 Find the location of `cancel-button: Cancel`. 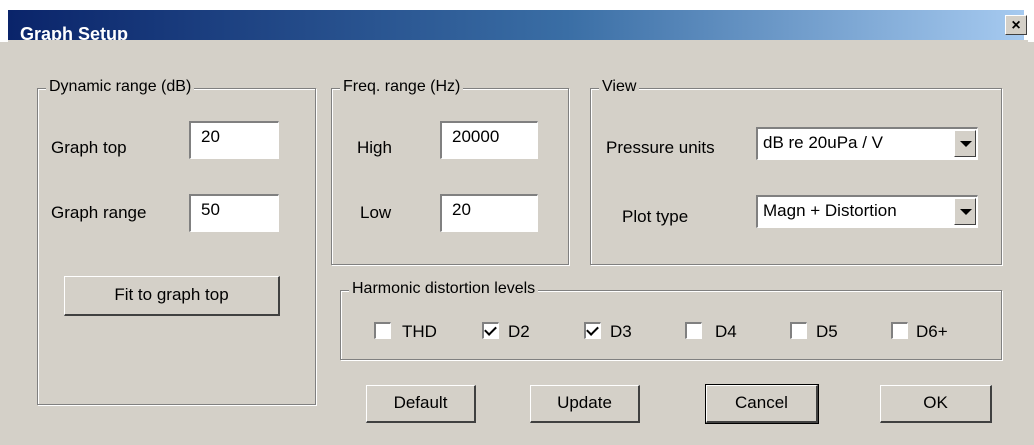

cancel-button: Cancel is located at coordinates (762, 404).